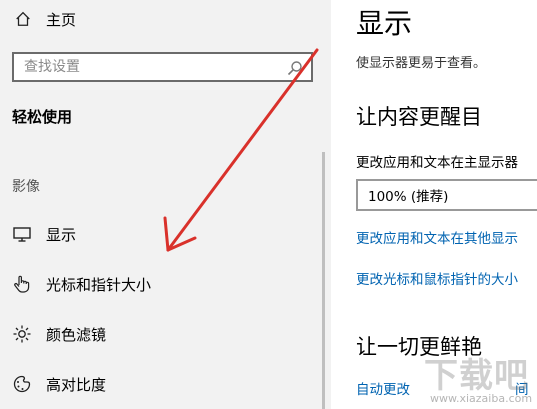 The image size is (537, 409). What do you see at coordinates (22, 384) in the screenshot?
I see `contrast-icon` at bounding box center [22, 384].